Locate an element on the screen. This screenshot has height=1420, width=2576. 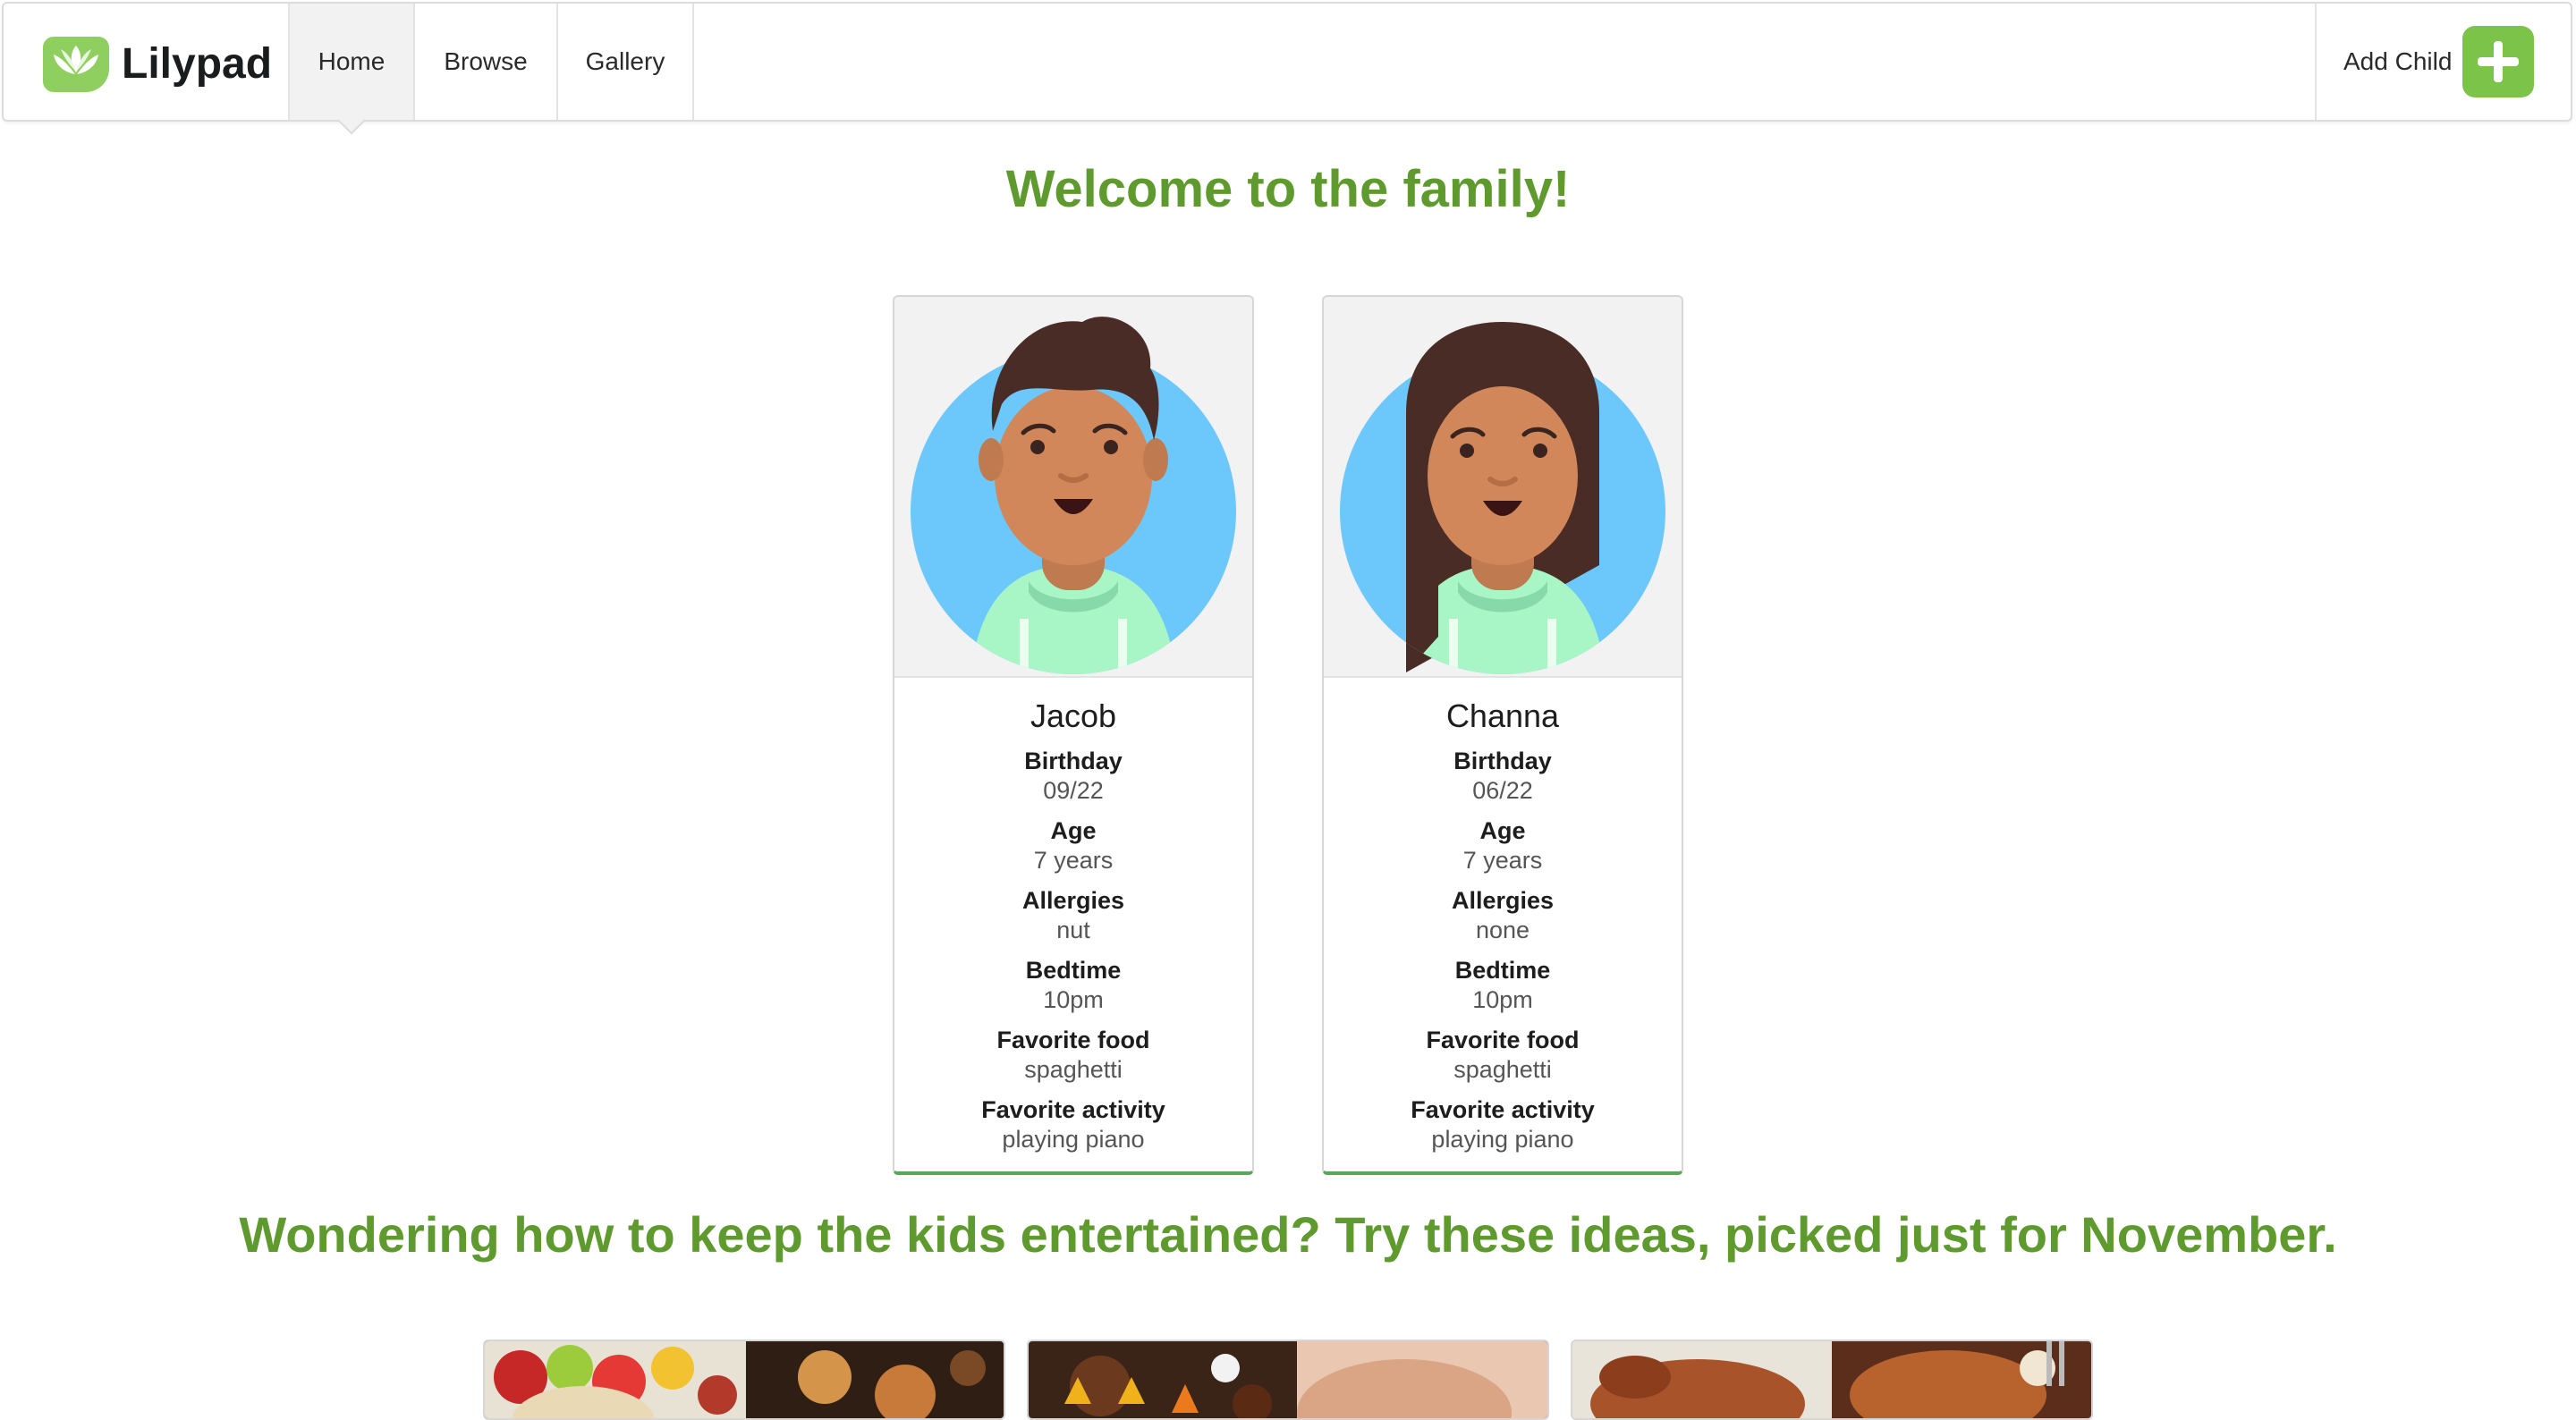
top-navbar: Lilypad Home Browse Gallery Add Child is located at coordinates (1287, 68).